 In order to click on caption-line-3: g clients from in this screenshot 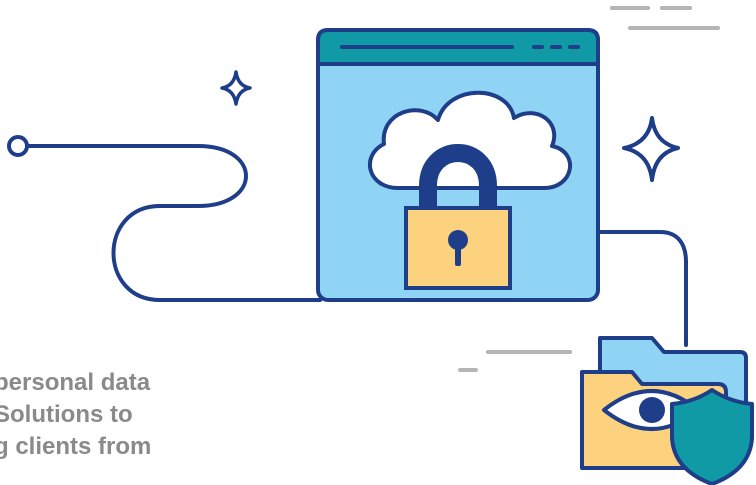, I will do `click(76, 446)`.